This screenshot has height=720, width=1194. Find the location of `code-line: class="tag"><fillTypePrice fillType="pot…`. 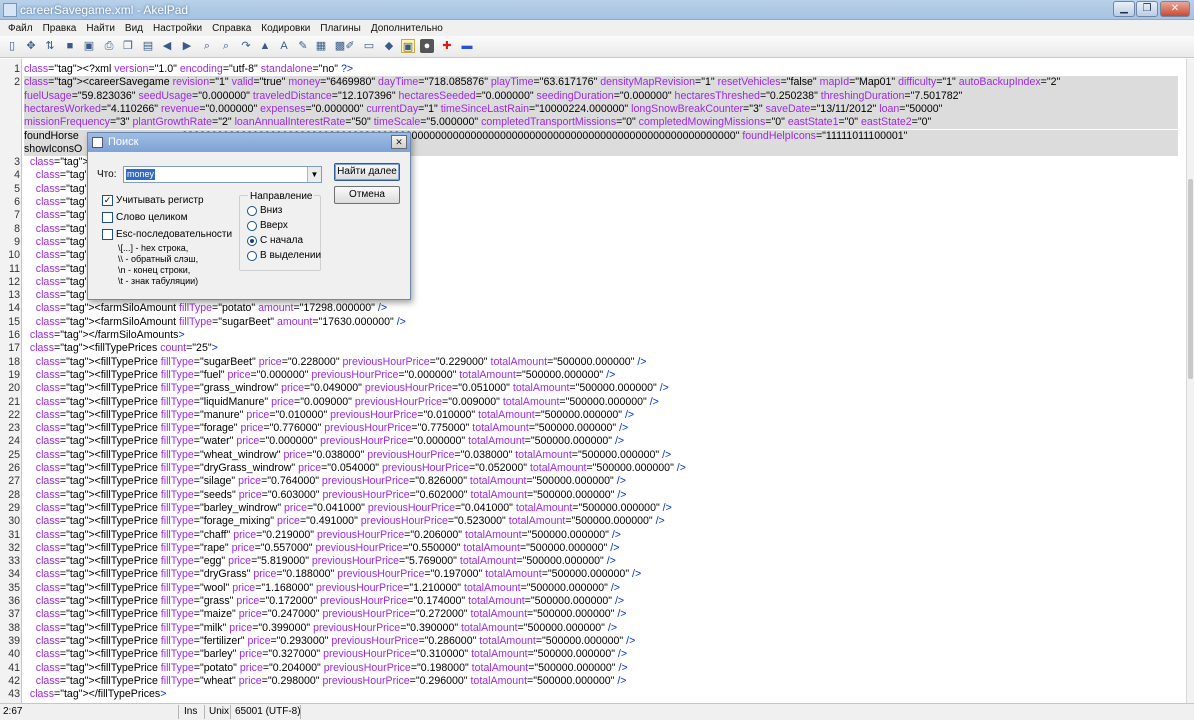

code-line: class="tag"><fillTypePrice fillType="pot… is located at coordinates (326, 668).